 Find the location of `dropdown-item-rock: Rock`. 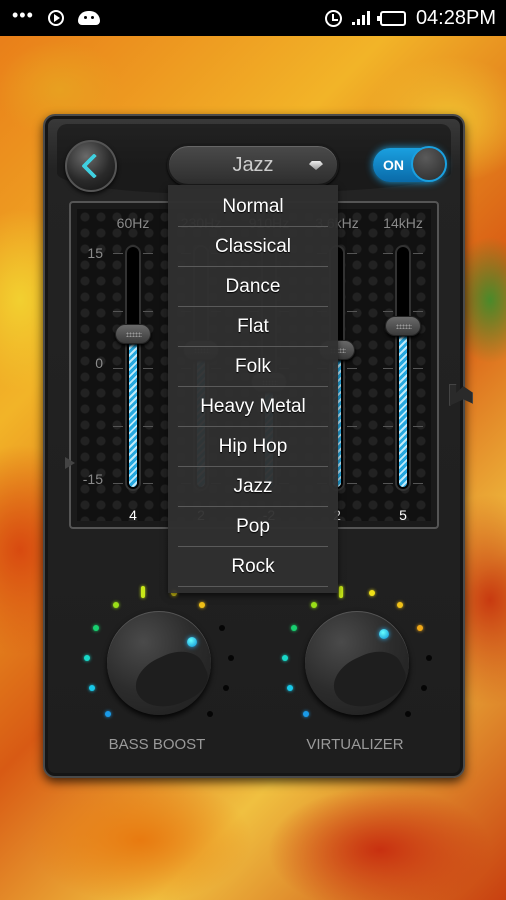

dropdown-item-rock: Rock is located at coordinates (253, 567).